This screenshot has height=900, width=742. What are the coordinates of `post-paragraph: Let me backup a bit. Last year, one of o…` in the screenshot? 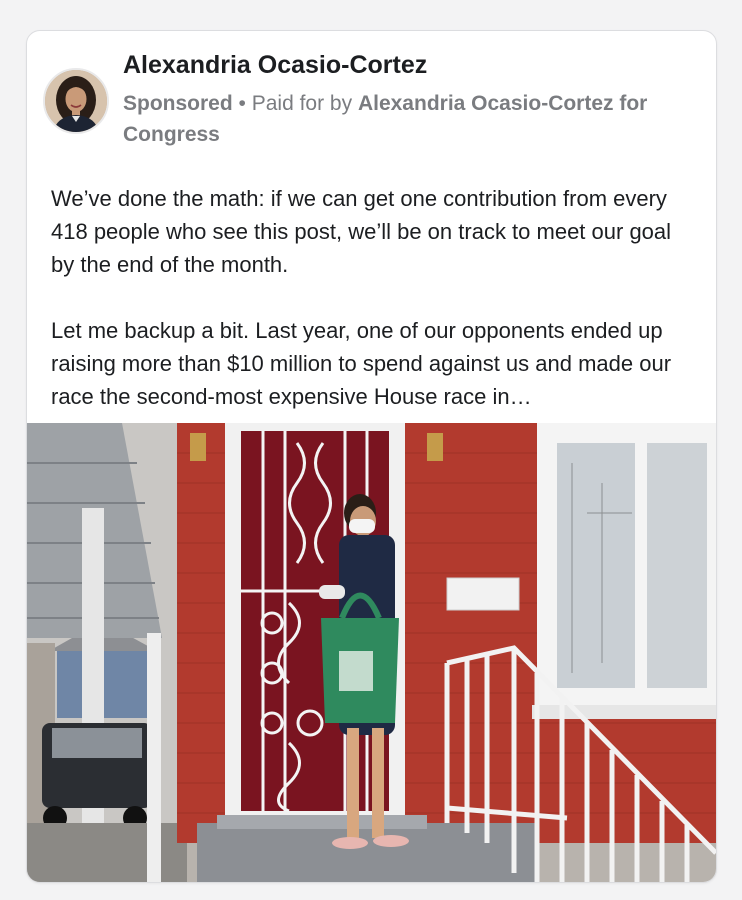 It's located at (371, 363).